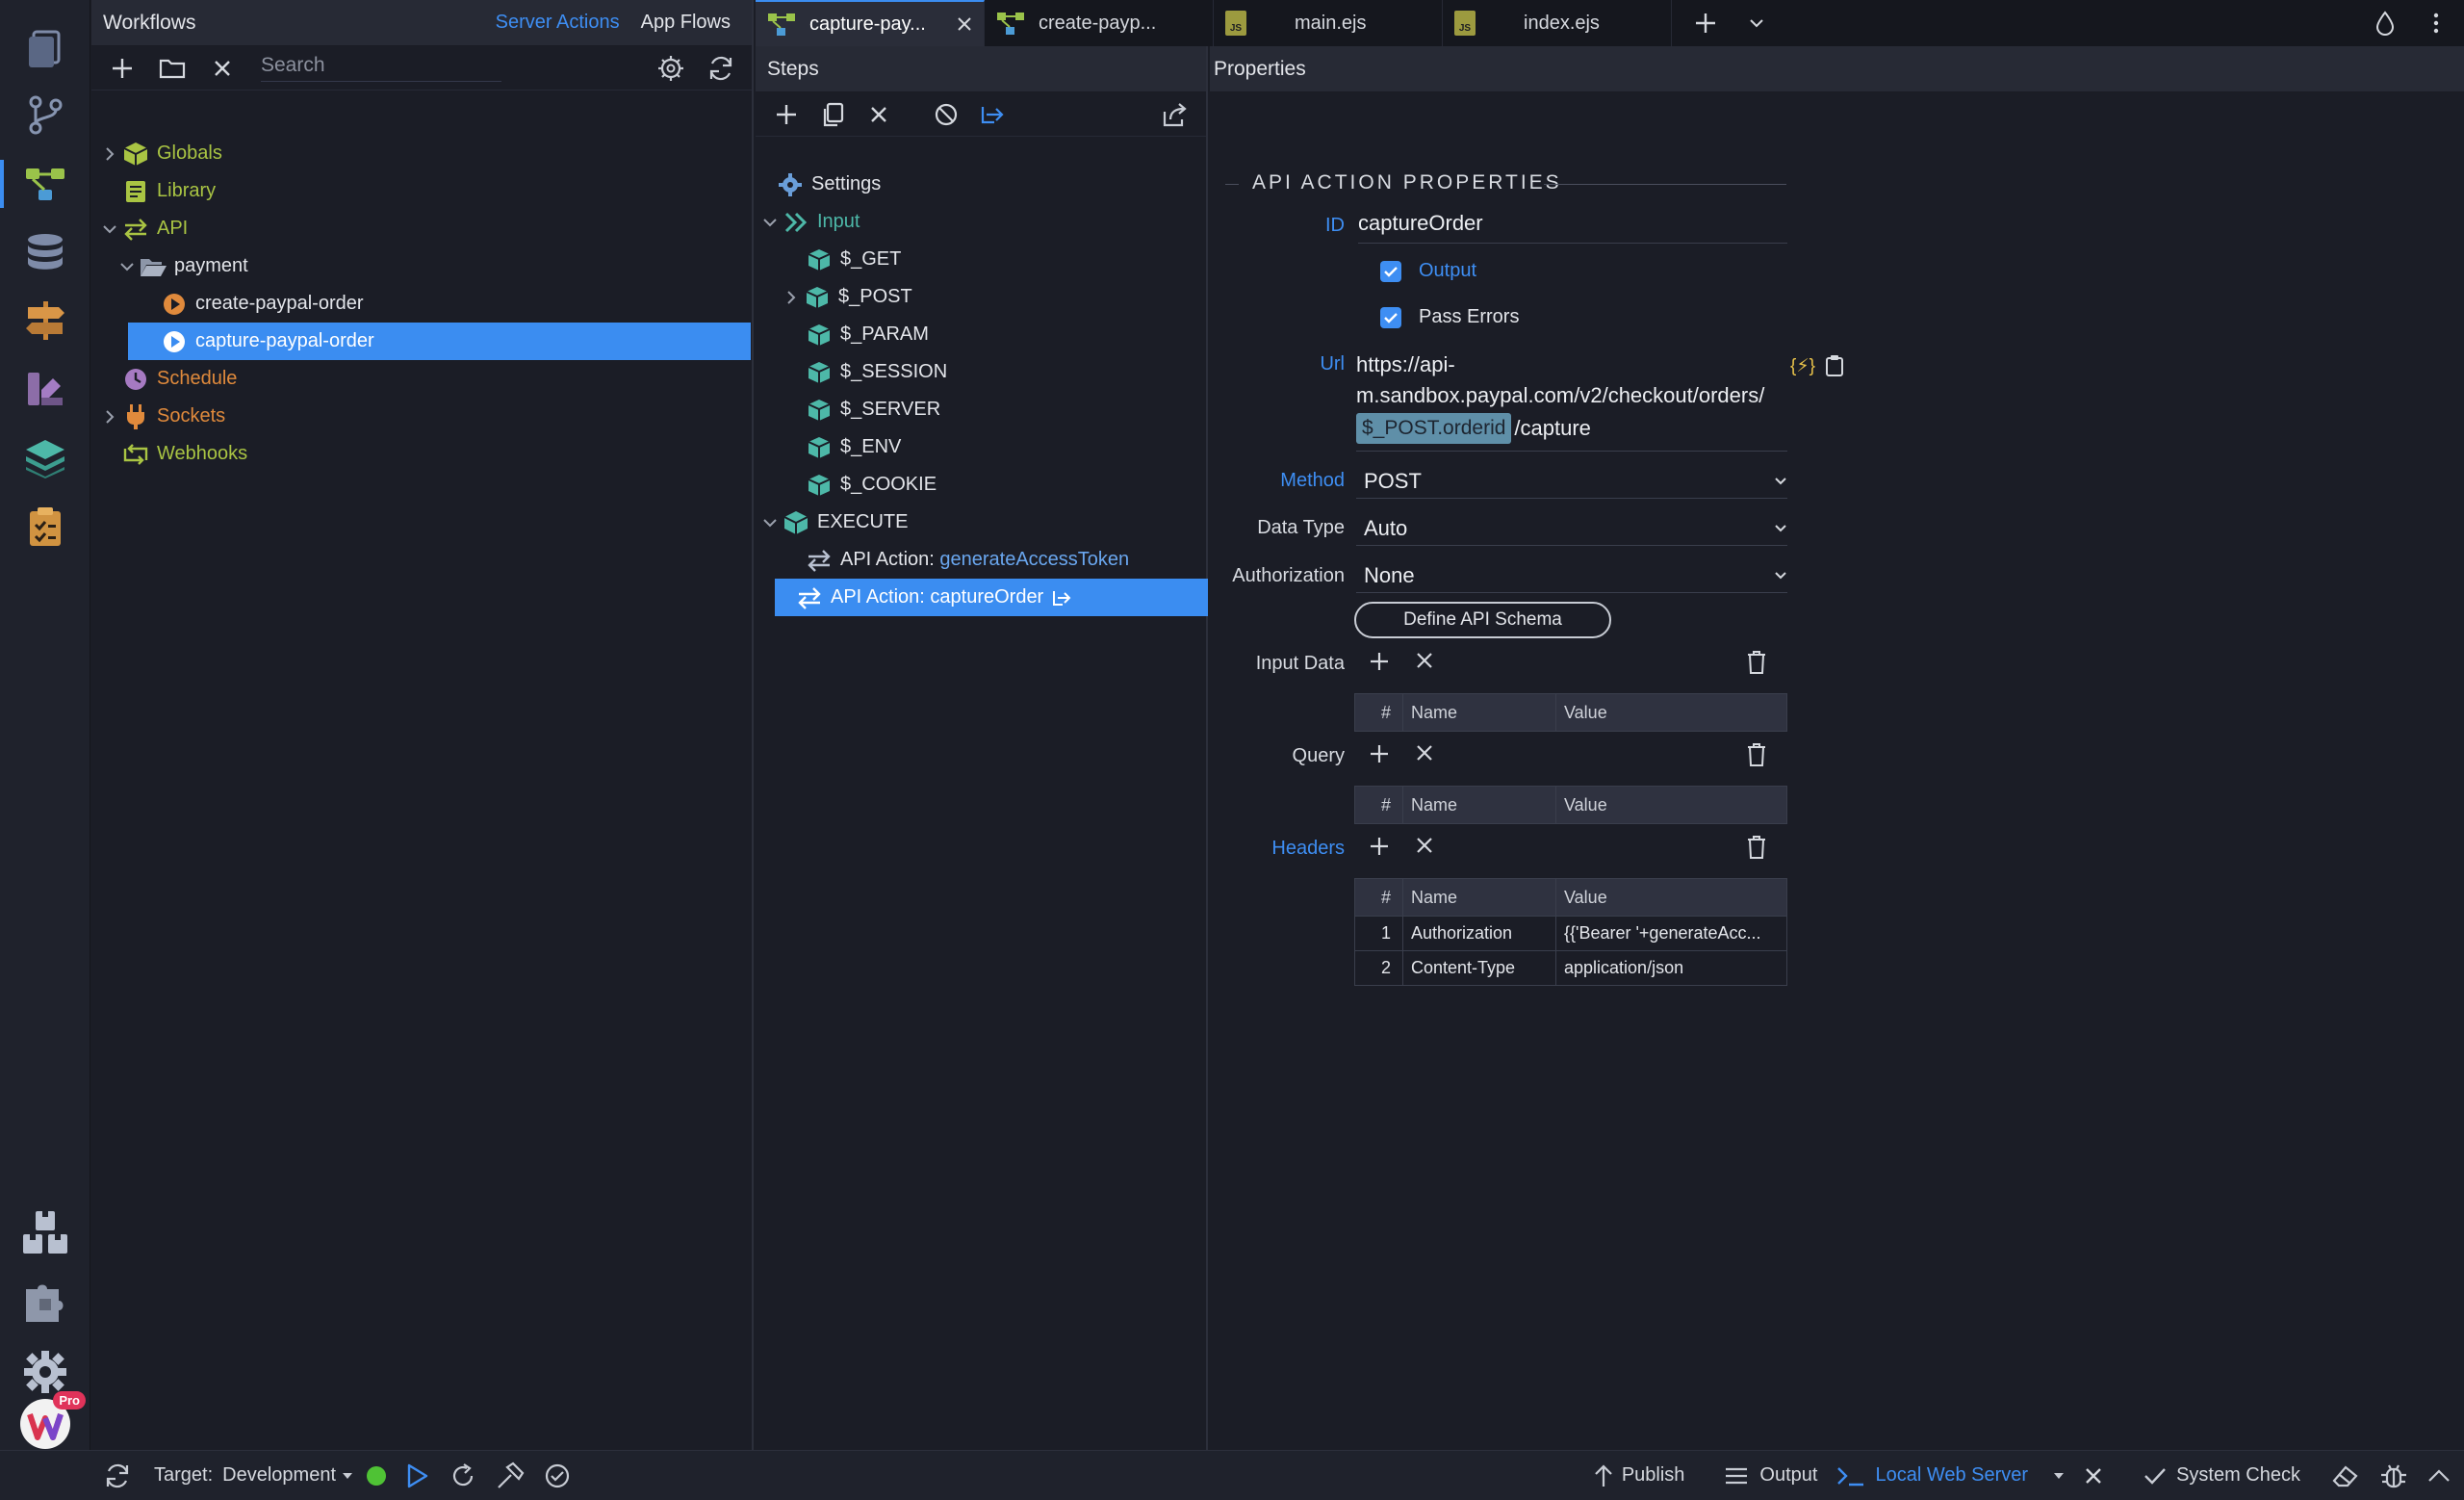 Image resolution: width=2464 pixels, height=1500 pixels. I want to click on signpost-icon, so click(45, 320).